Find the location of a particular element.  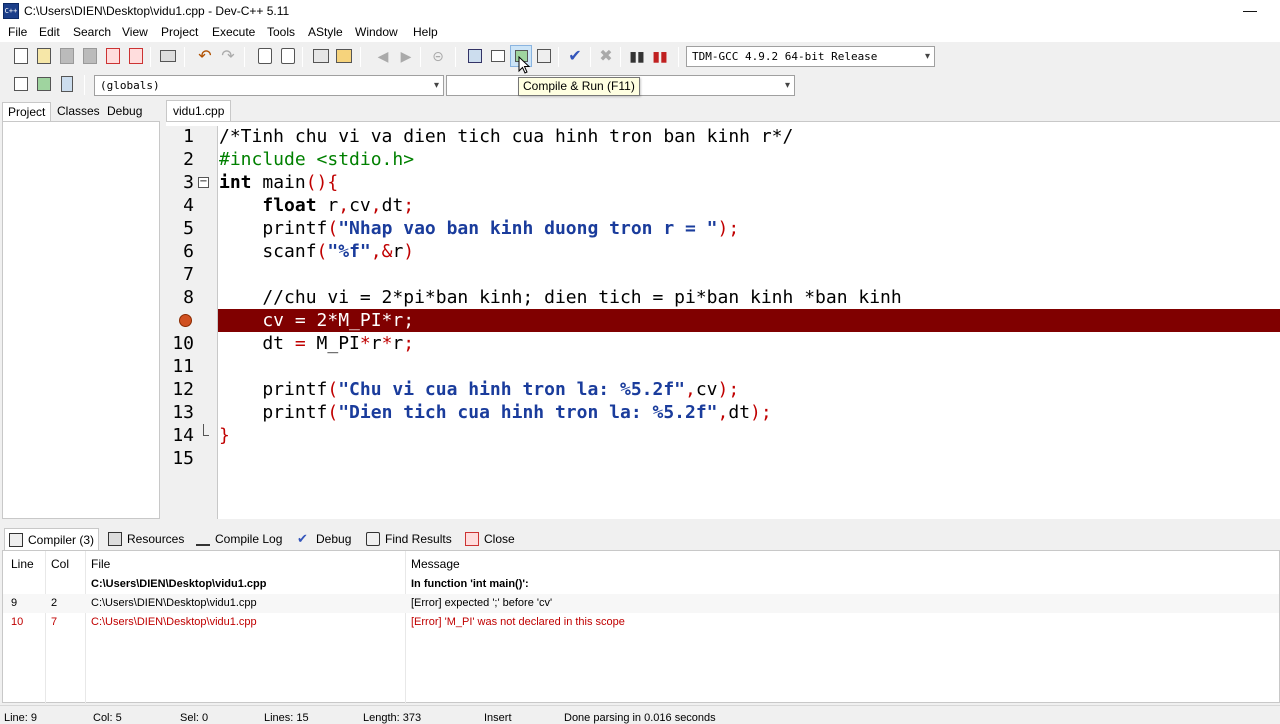

menu-execute: Execute is located at coordinates (233, 32).